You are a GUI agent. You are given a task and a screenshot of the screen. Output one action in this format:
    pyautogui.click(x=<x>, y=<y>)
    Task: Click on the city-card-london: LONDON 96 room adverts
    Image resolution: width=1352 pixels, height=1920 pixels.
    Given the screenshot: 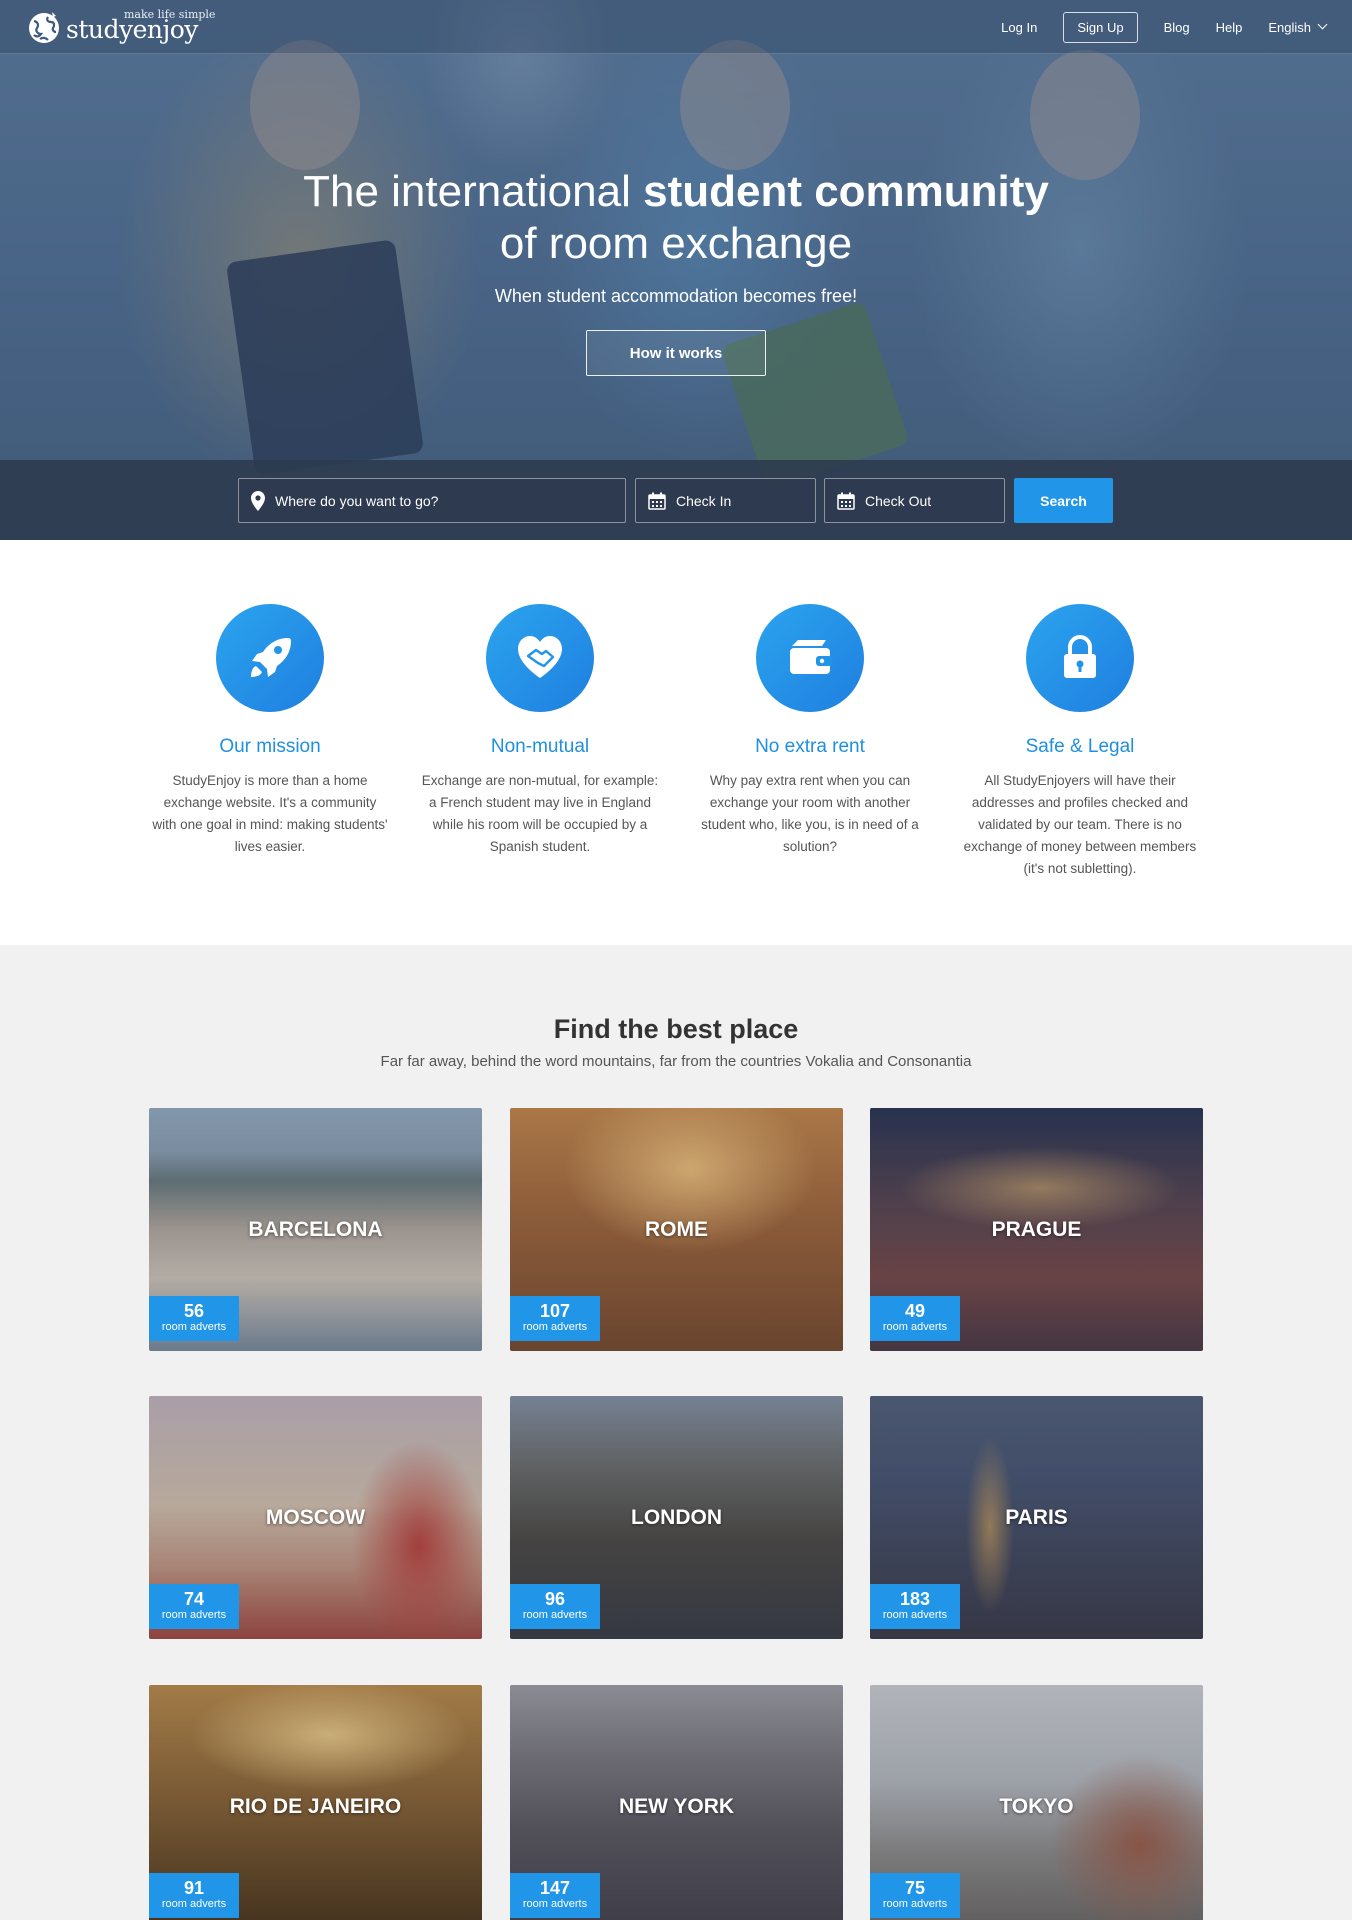 What is the action you would take?
    pyautogui.click(x=676, y=1517)
    